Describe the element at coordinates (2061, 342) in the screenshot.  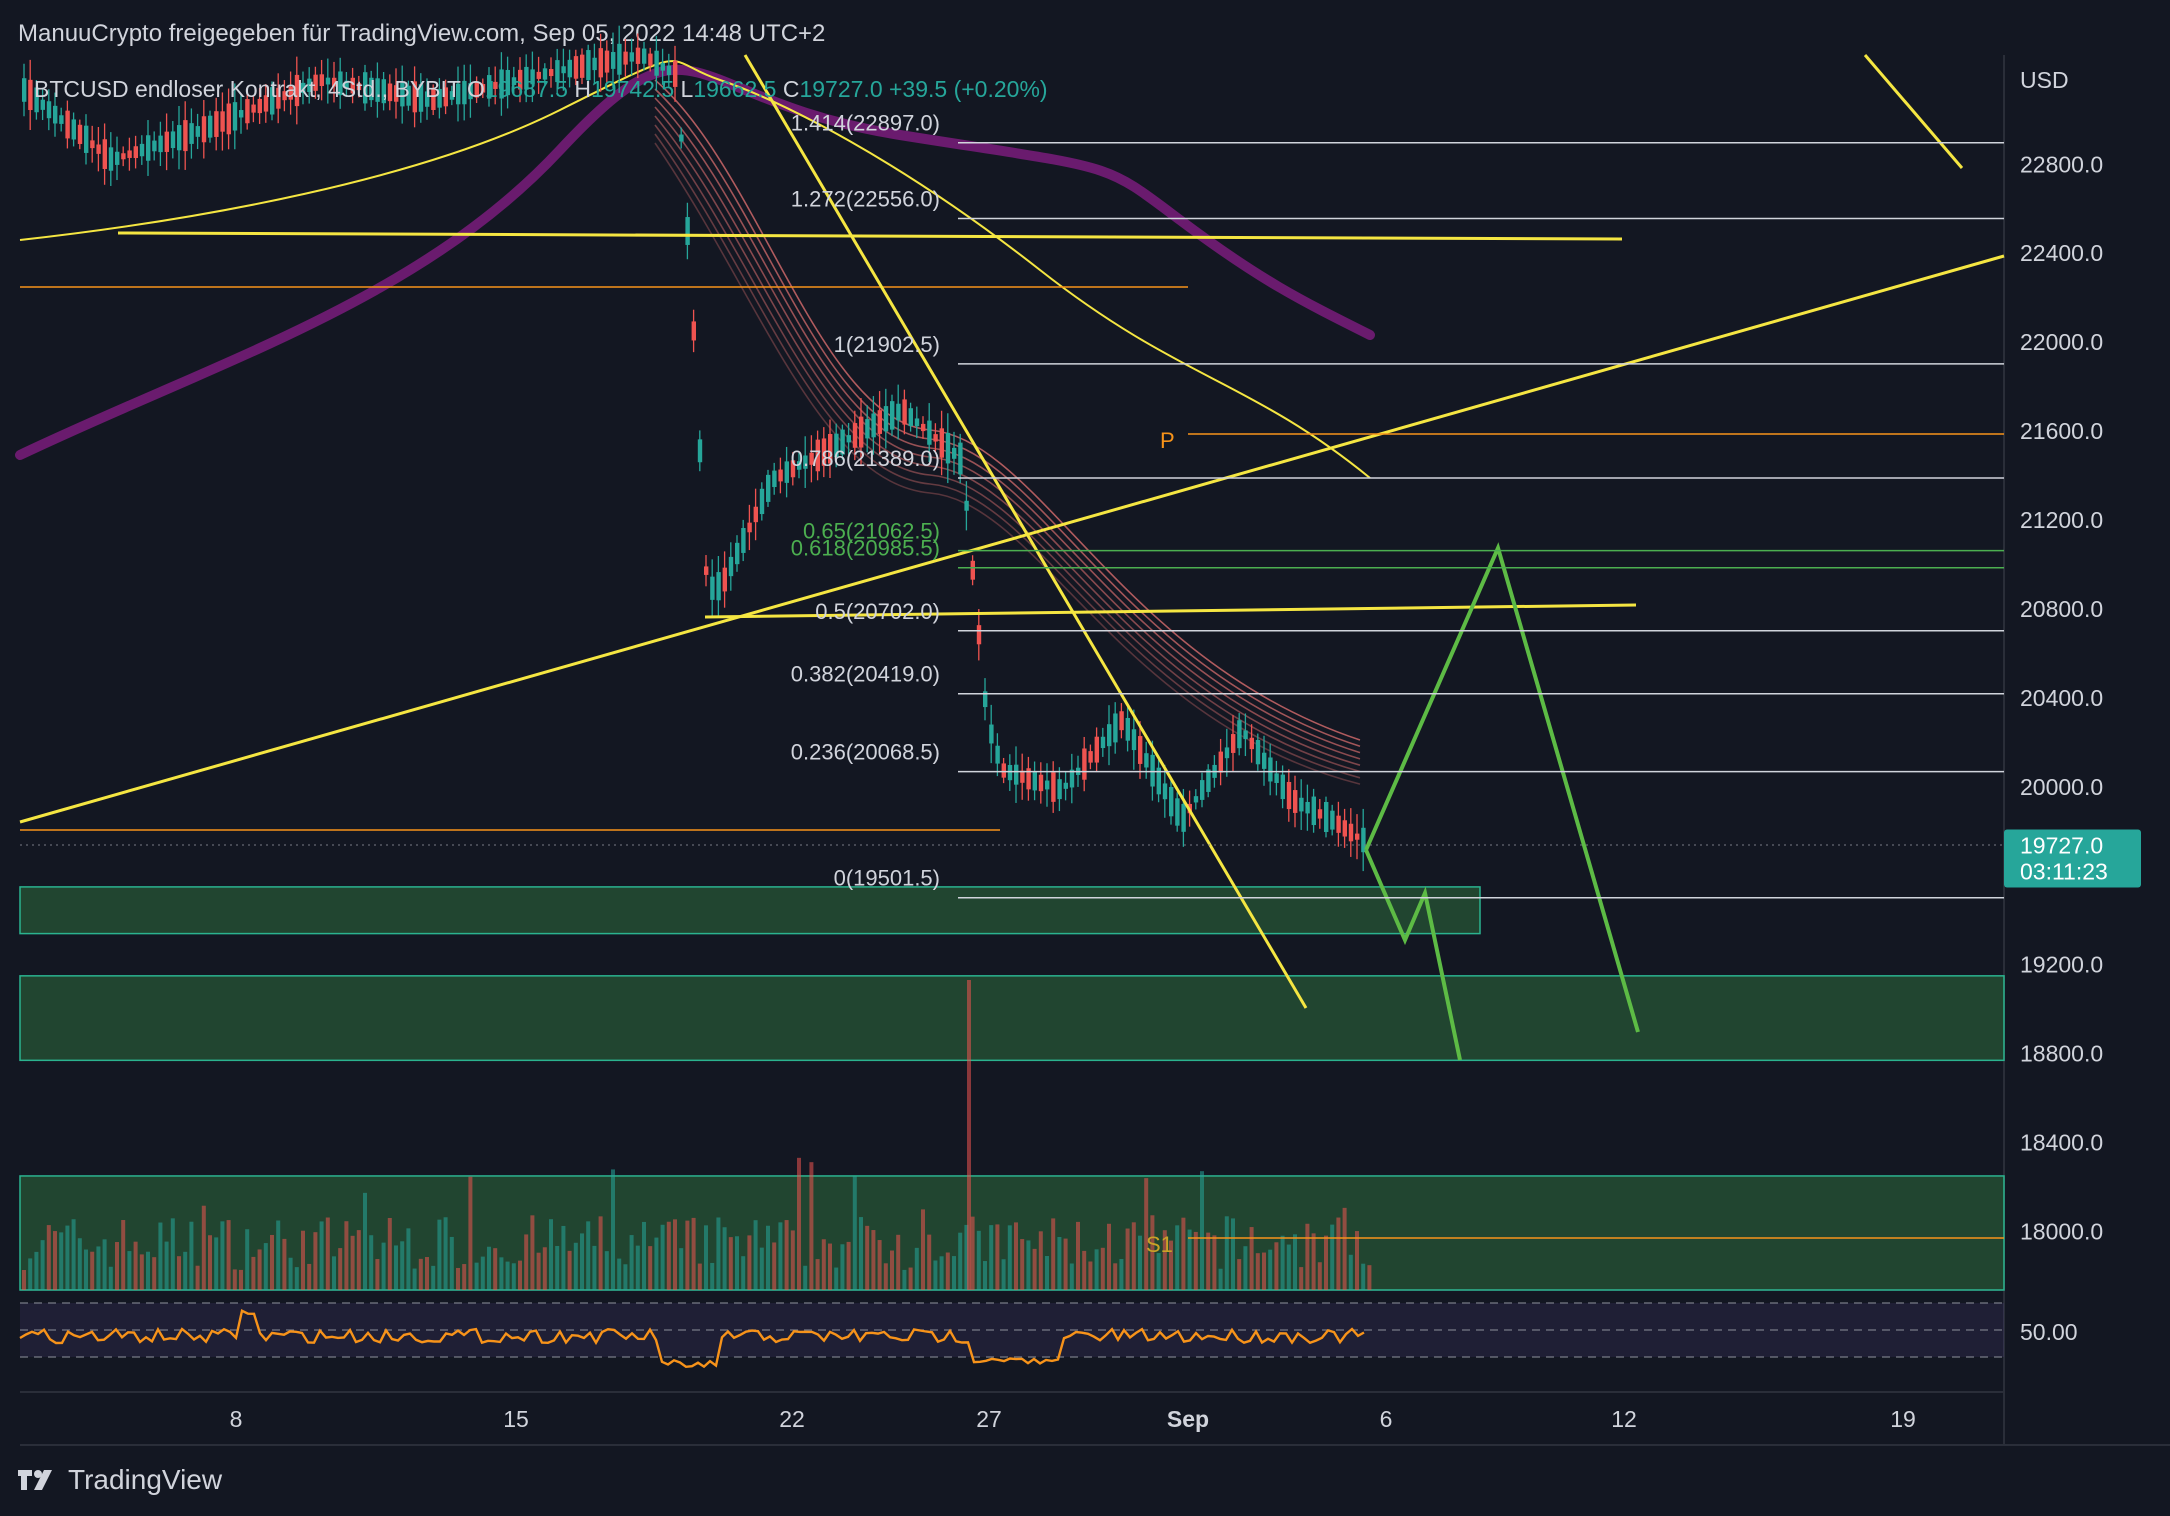
I see `price-tick-label: 22000.0` at that location.